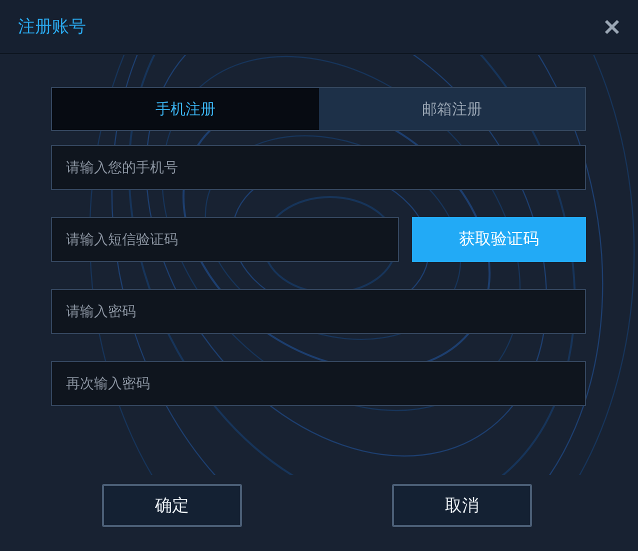 The width and height of the screenshot is (638, 551). Describe the element at coordinates (172, 505) in the screenshot. I see `confirm-button: 确定` at that location.